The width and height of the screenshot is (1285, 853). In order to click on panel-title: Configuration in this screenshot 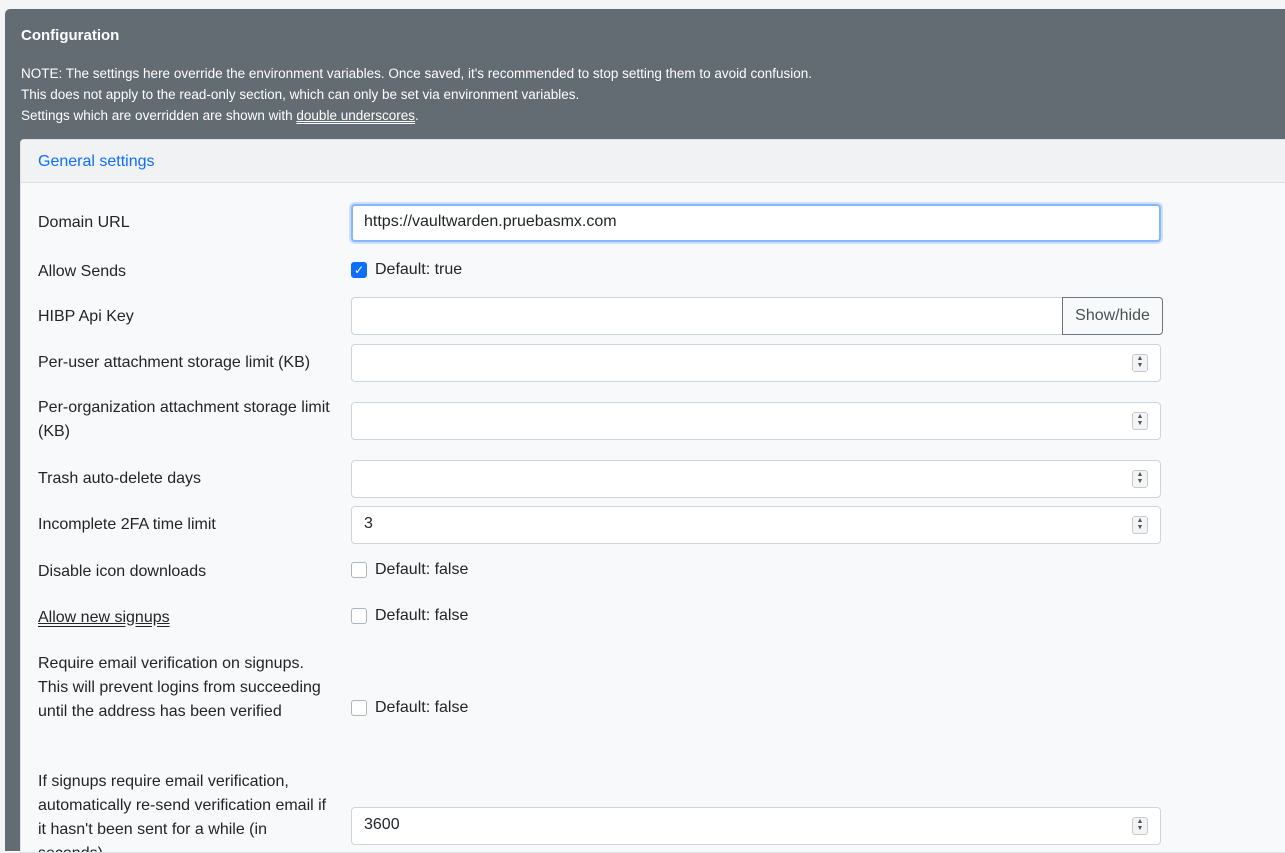, I will do `click(70, 35)`.